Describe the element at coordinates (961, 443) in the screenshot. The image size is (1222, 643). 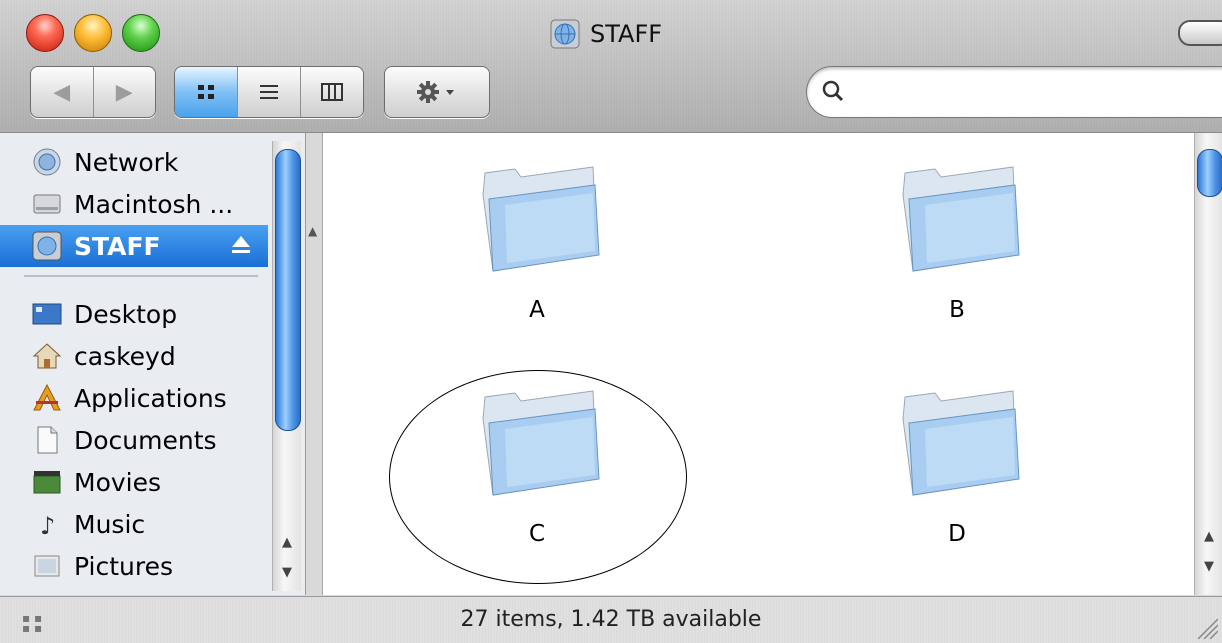
I see `folder-d-icon` at that location.